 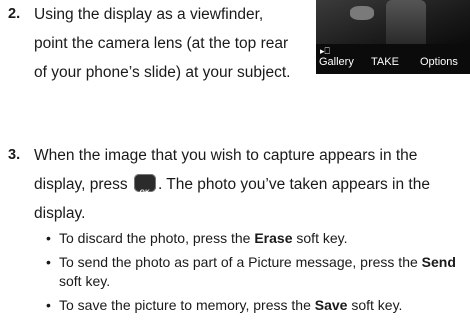 I want to click on save-key-label: Save, so click(x=331, y=305).